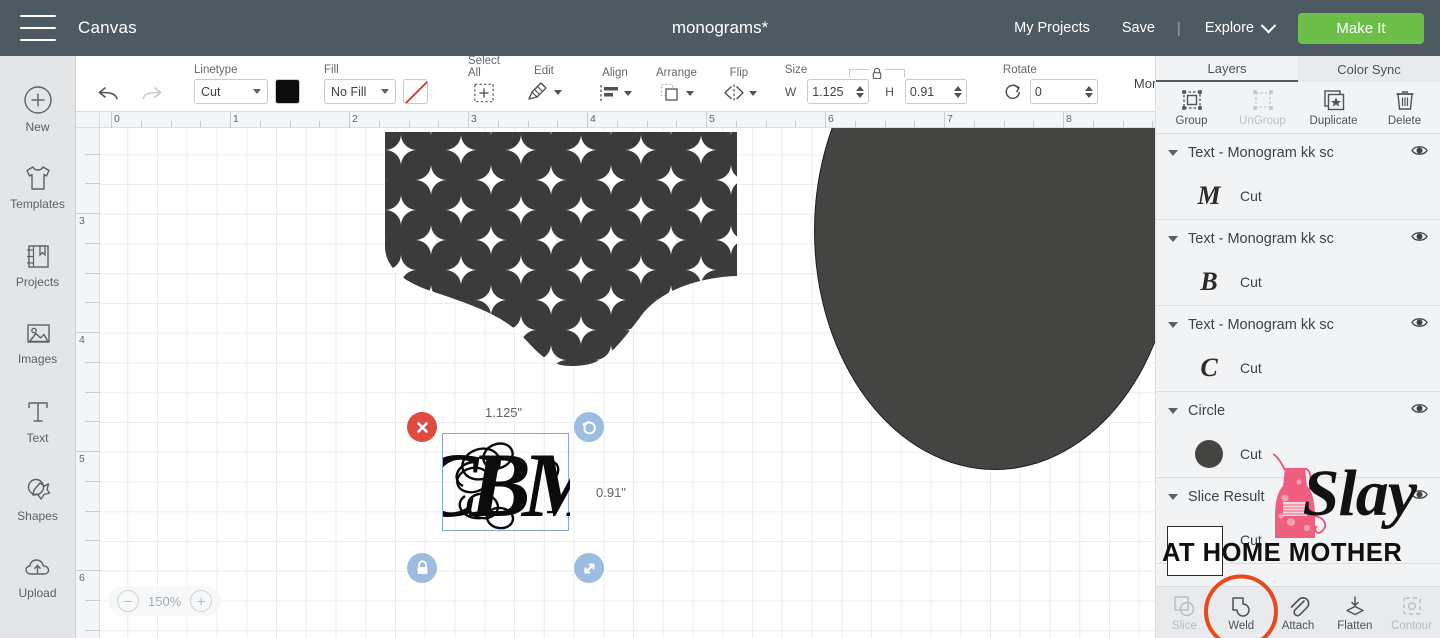 This screenshot has height=638, width=1440. Describe the element at coordinates (1298, 411) in the screenshot. I see `layer-header: Circle` at that location.